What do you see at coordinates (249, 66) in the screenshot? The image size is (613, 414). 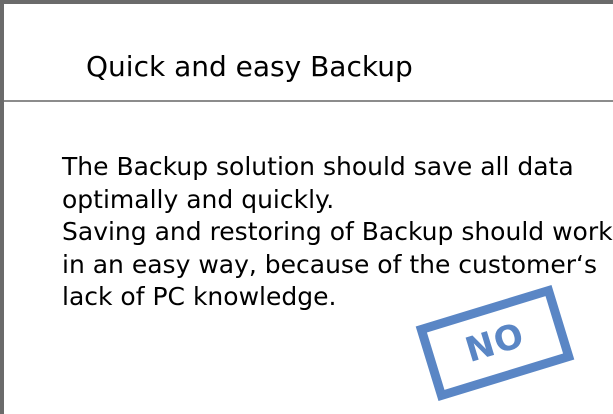 I see `card-title: Quick and easy Backup` at bounding box center [249, 66].